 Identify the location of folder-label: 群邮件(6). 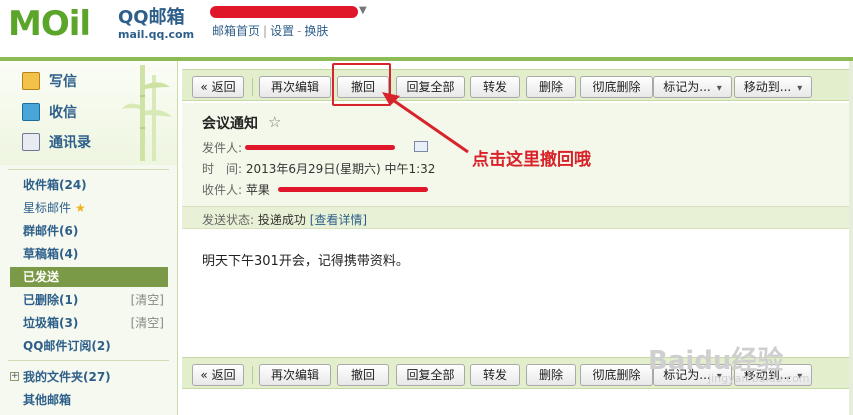
(51, 231).